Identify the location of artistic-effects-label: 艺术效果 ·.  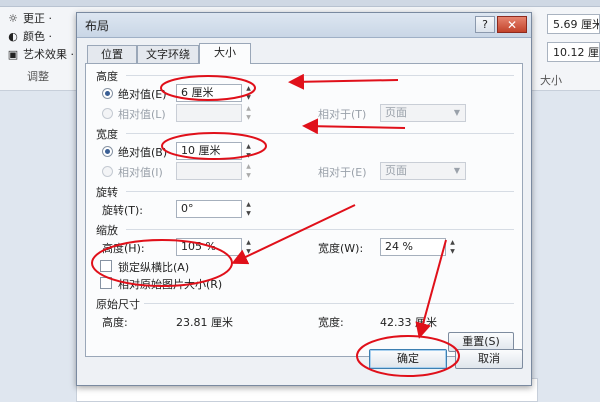
(48, 54).